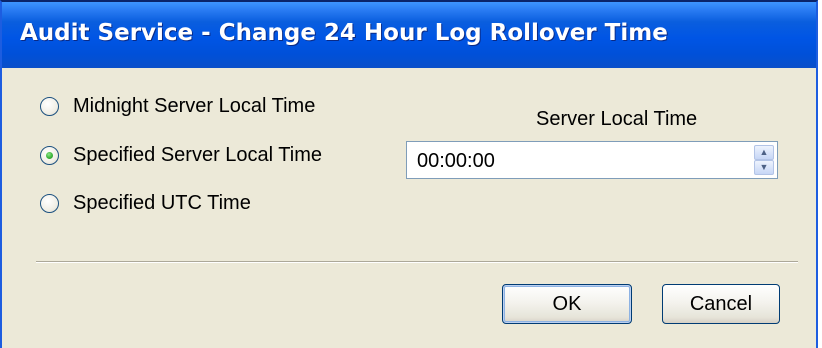 This screenshot has width=822, height=348. Describe the element at coordinates (417, 262) in the screenshot. I see `separator-line` at that location.